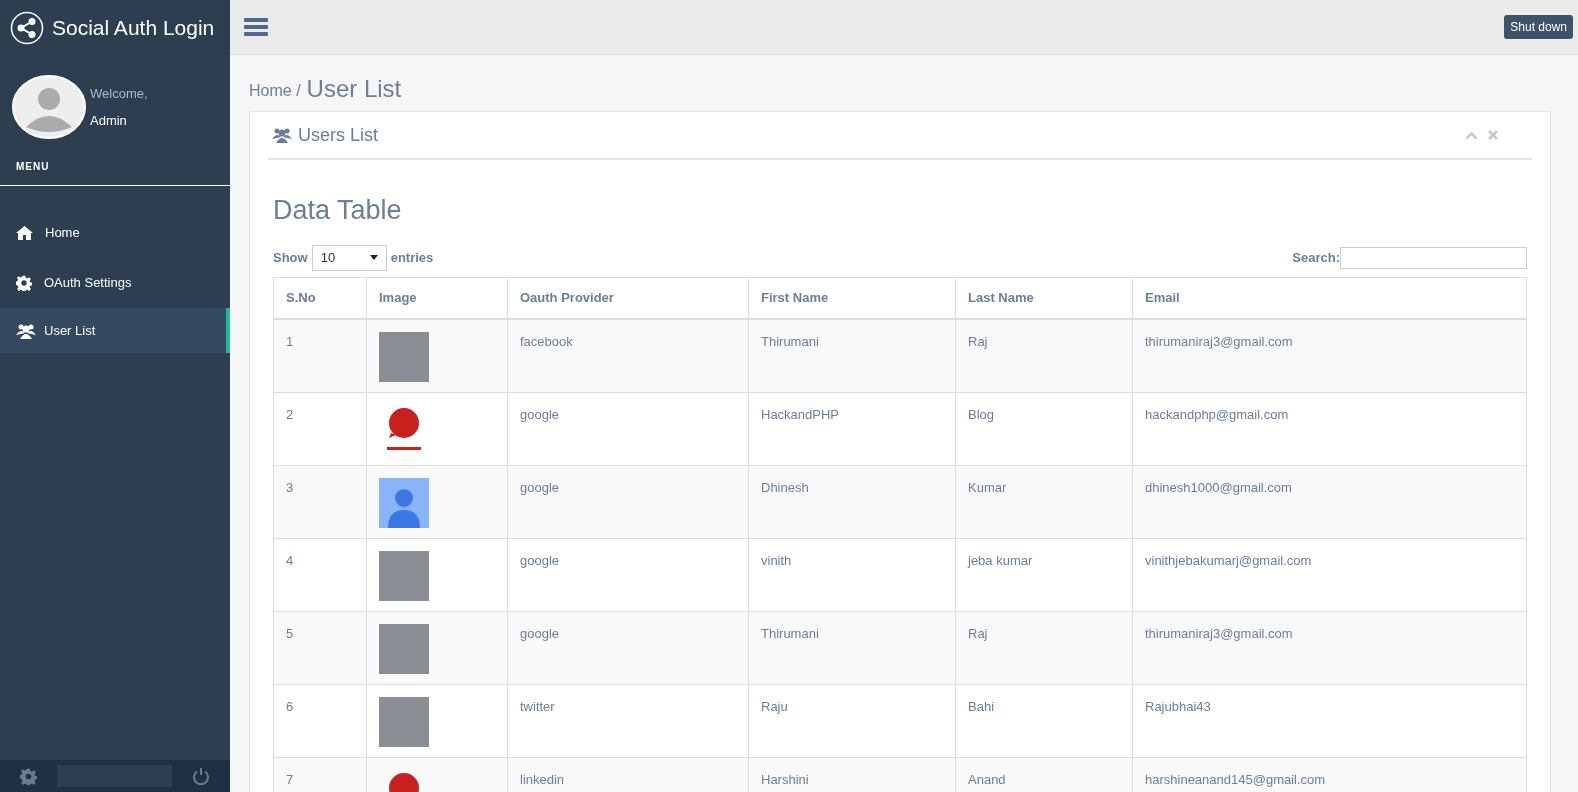  Describe the element at coordinates (987, 487) in the screenshot. I see `last-name-cell: Kumar` at that location.